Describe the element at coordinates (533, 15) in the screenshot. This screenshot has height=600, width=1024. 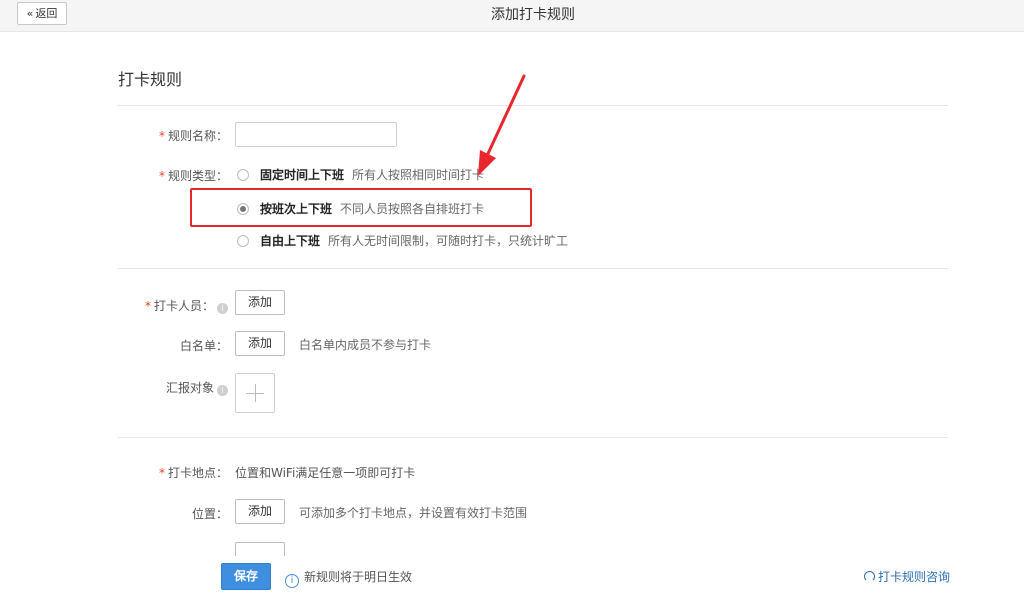
I see `page-title: 添加打卡规则` at that location.